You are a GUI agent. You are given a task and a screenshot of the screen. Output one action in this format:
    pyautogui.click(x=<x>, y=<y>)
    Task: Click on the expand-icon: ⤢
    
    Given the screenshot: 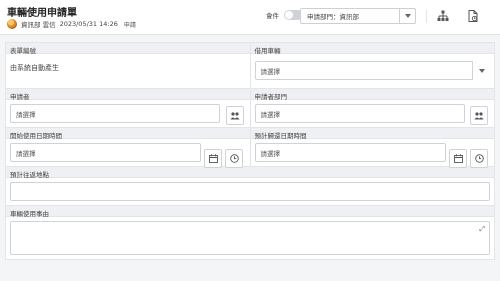 What is the action you would take?
    pyautogui.click(x=482, y=229)
    